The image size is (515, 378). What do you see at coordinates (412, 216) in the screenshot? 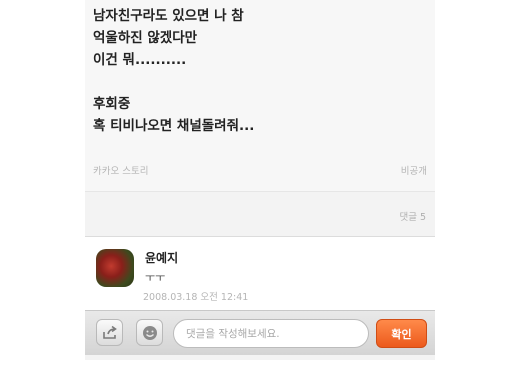
I see `comment-count: 댓글 5` at bounding box center [412, 216].